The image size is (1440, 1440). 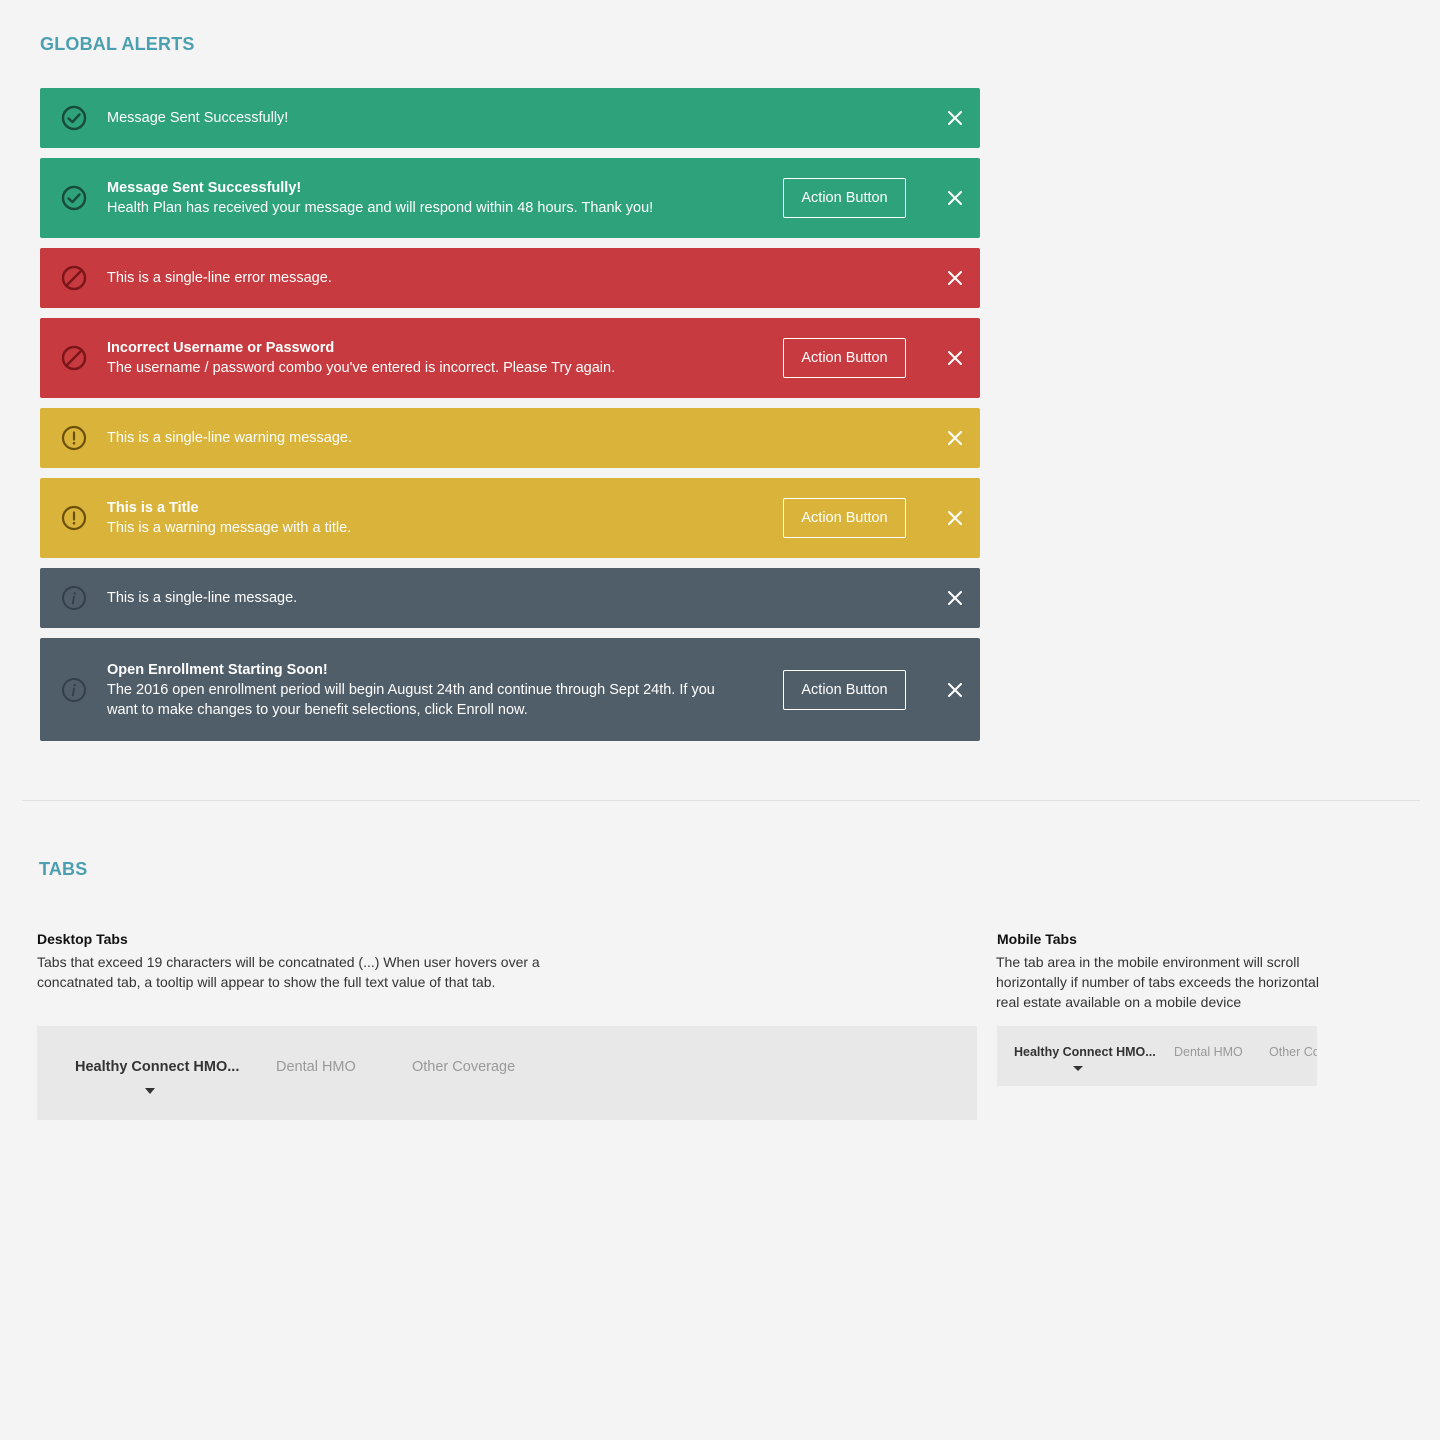 I want to click on alert-message: This is a single-line warning message., so click(x=229, y=438).